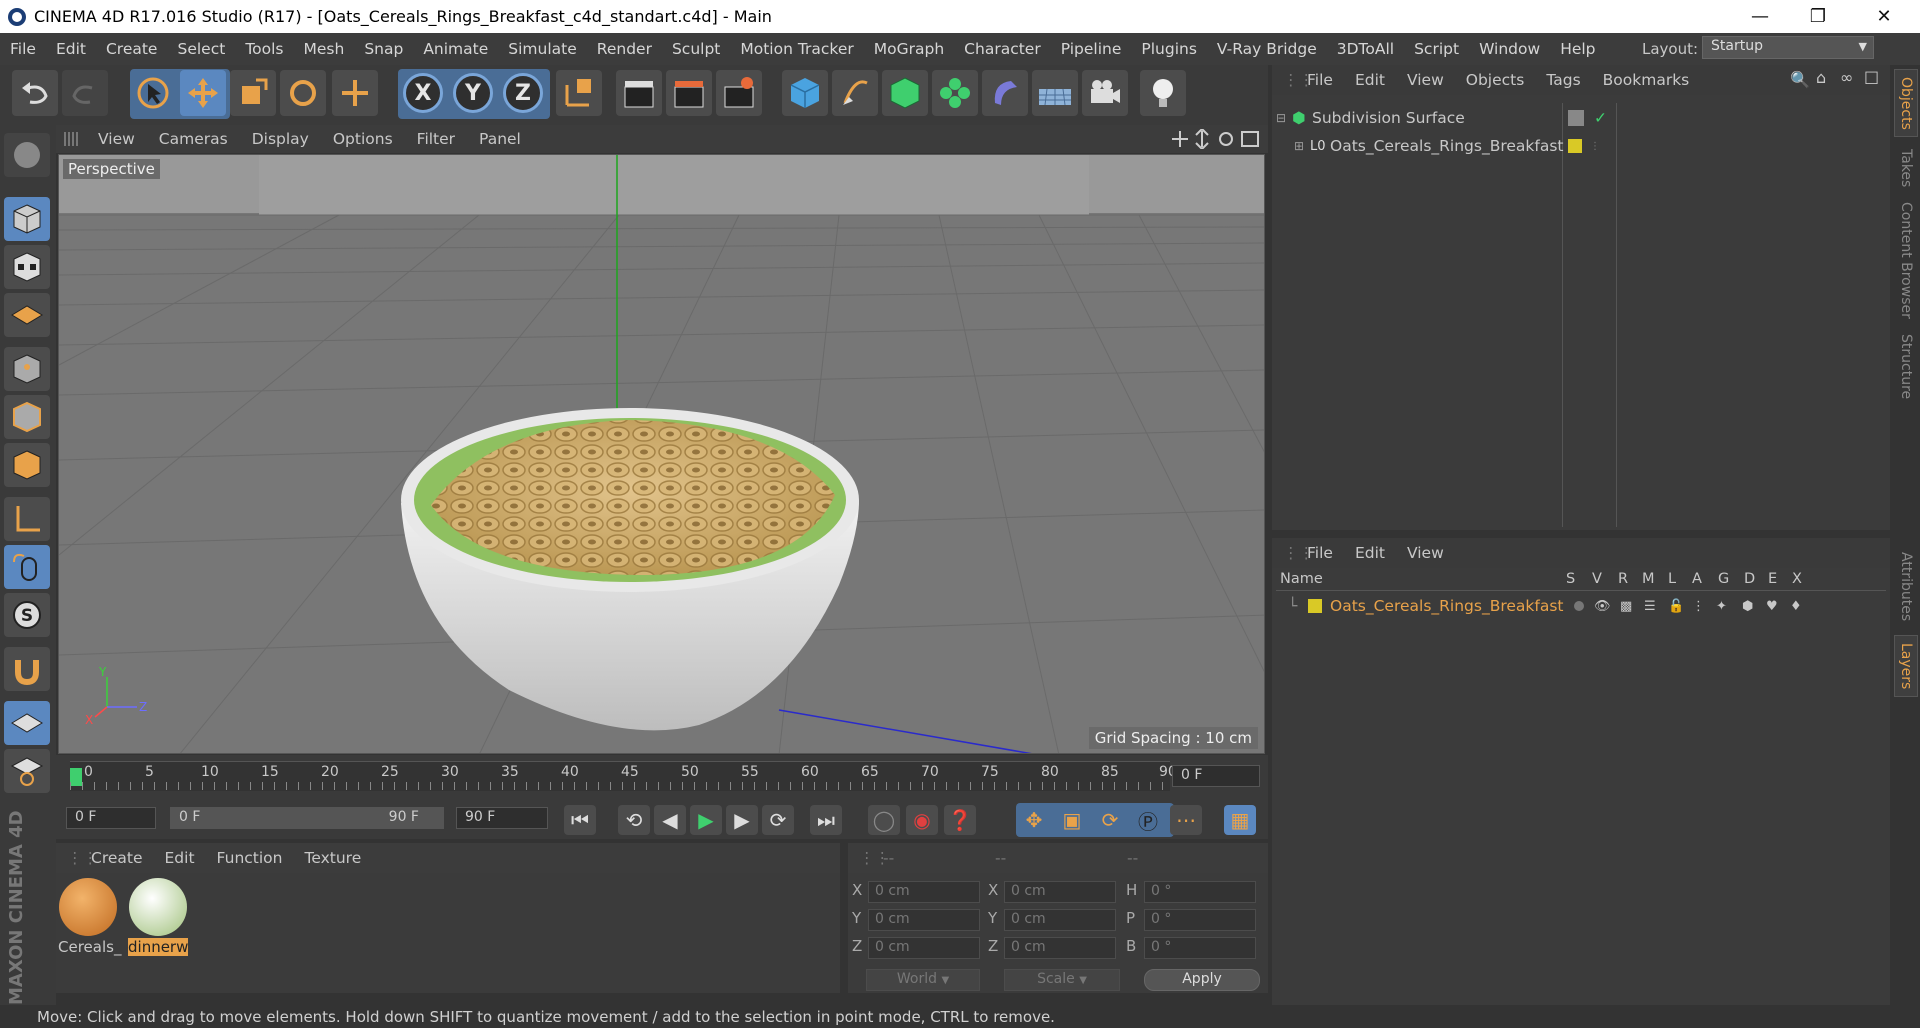 This screenshot has height=1028, width=1920. I want to click on world-select: World ▼, so click(923, 980).